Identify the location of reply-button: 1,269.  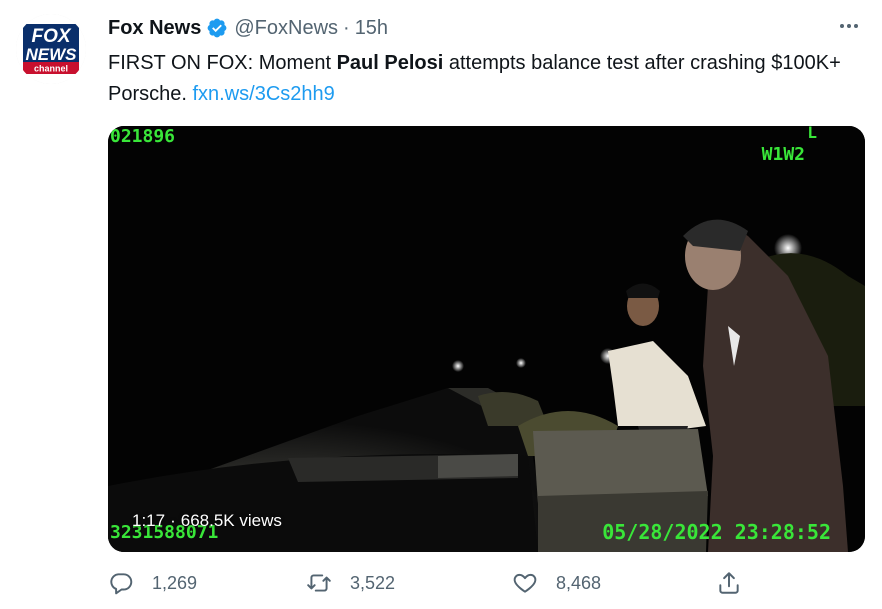
(152, 583).